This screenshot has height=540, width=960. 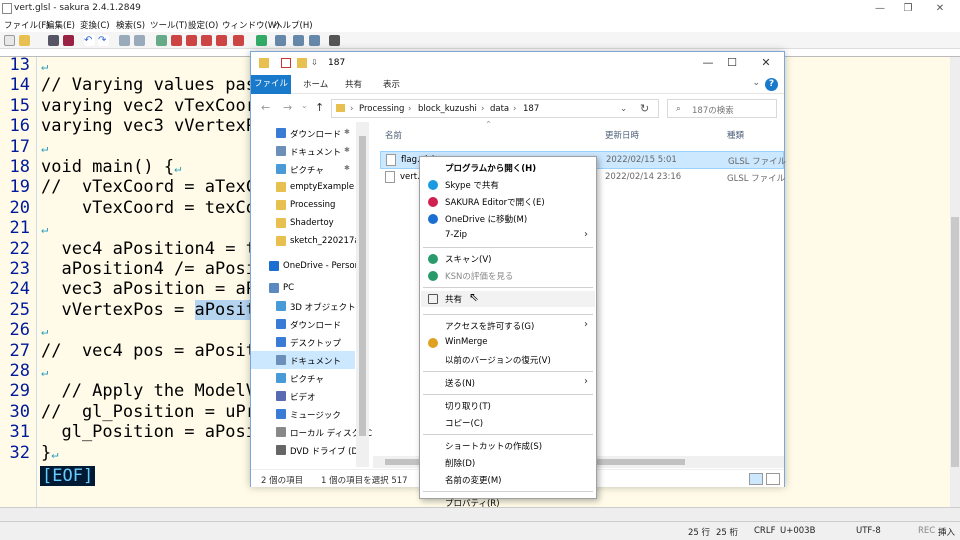 What do you see at coordinates (480, 9) in the screenshot?
I see `editor-title-bar: vert.glsl - sakura 2.4.1.2849 — ❐ ✕` at bounding box center [480, 9].